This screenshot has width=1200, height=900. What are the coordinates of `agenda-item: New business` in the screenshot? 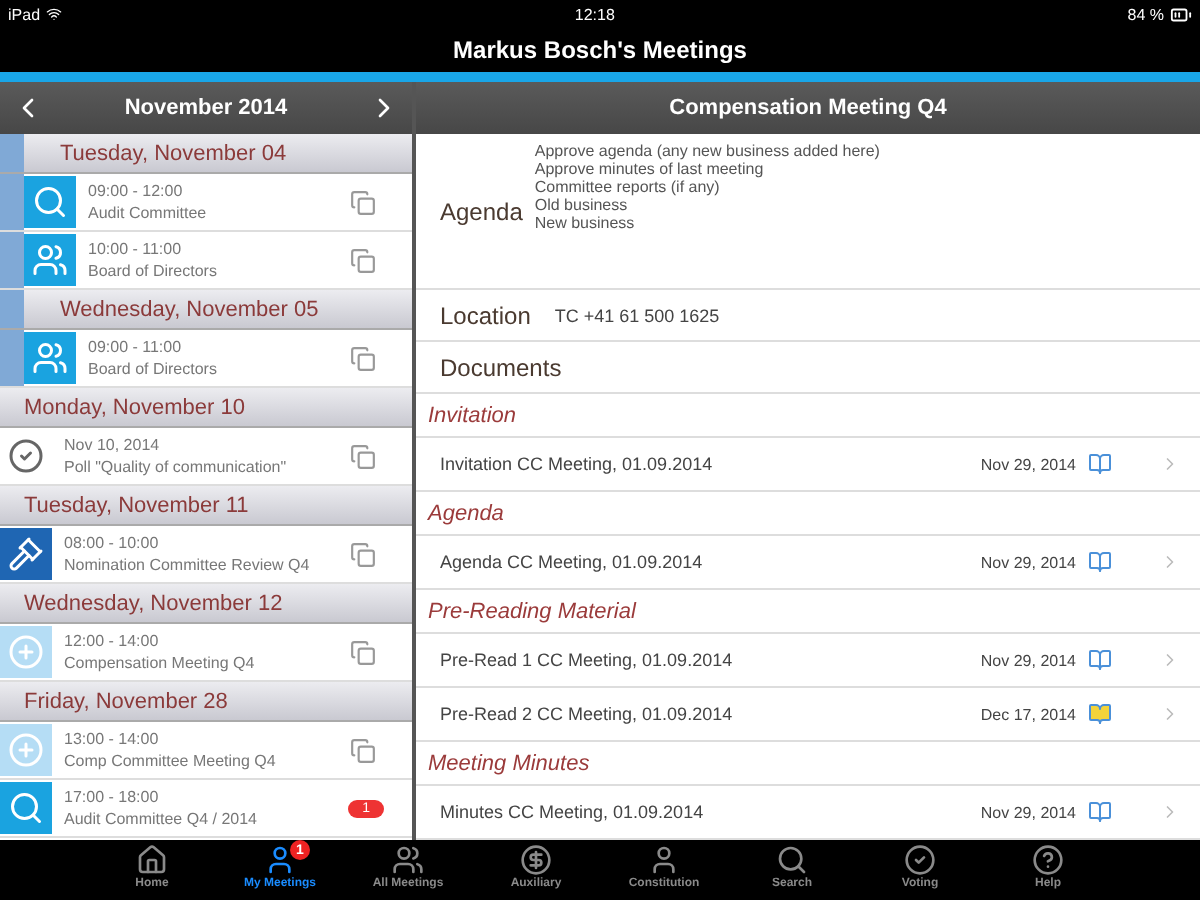 It's located at (585, 223).